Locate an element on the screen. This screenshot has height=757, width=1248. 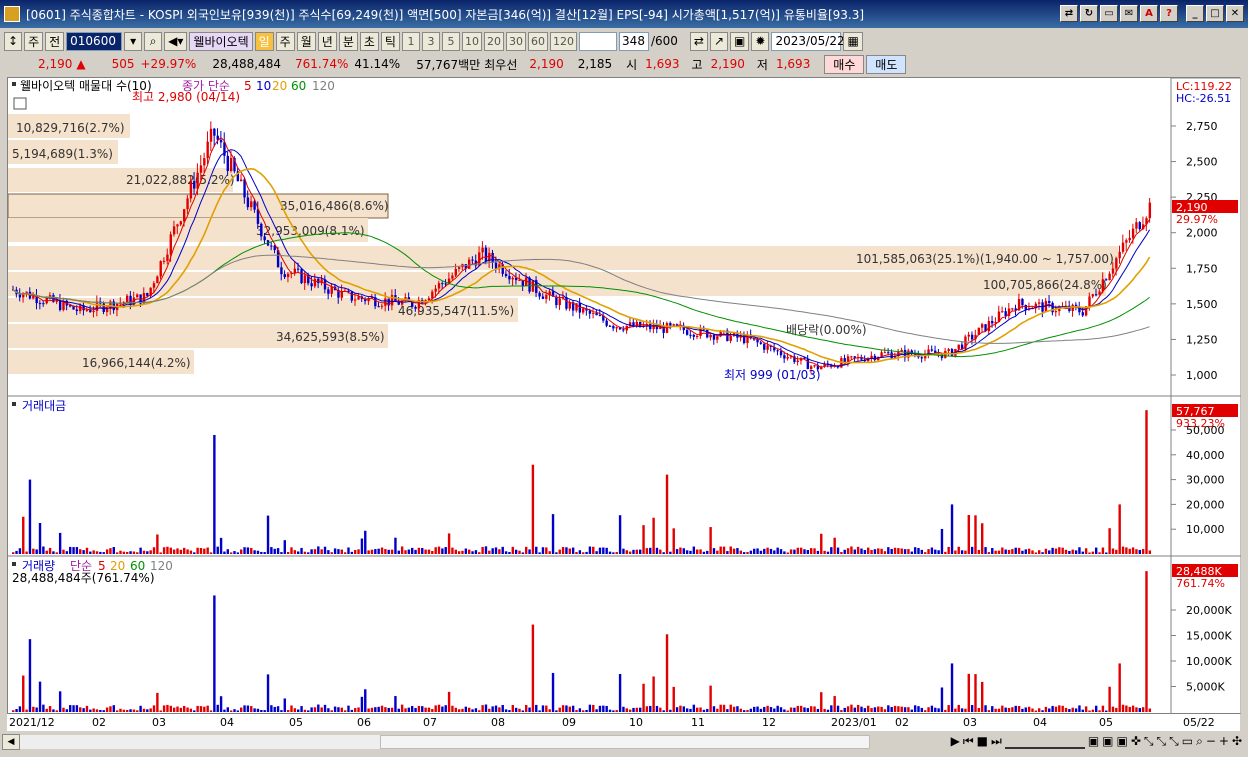
period-minute: 분 is located at coordinates (348, 41).